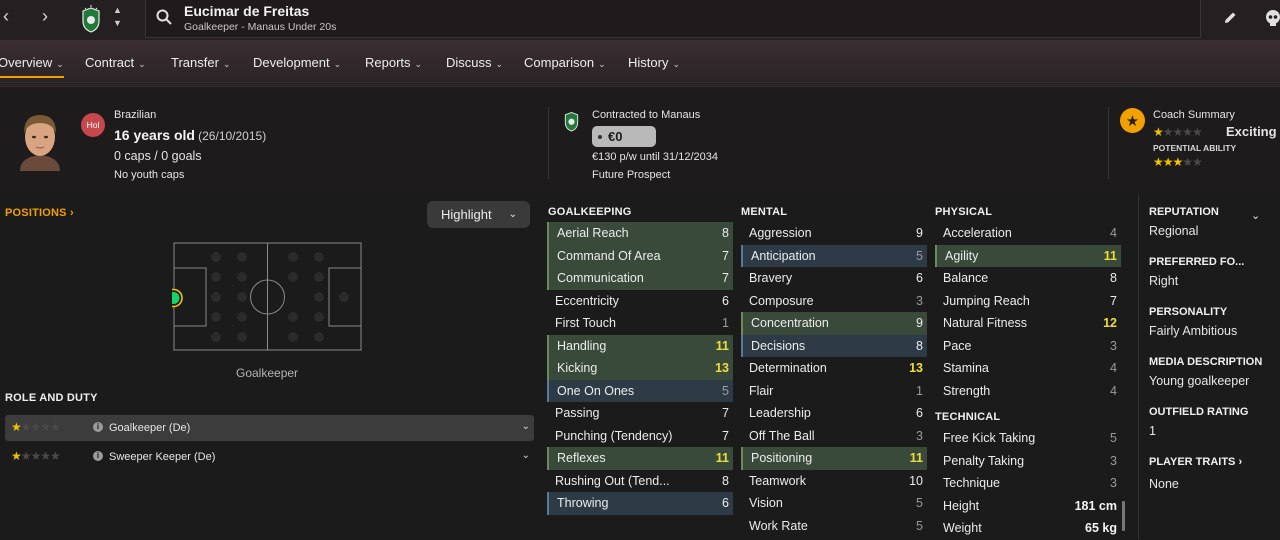 The height and width of the screenshot is (540, 1280). What do you see at coordinates (1095, 505) in the screenshot?
I see `attribute-value: 181 cm` at bounding box center [1095, 505].